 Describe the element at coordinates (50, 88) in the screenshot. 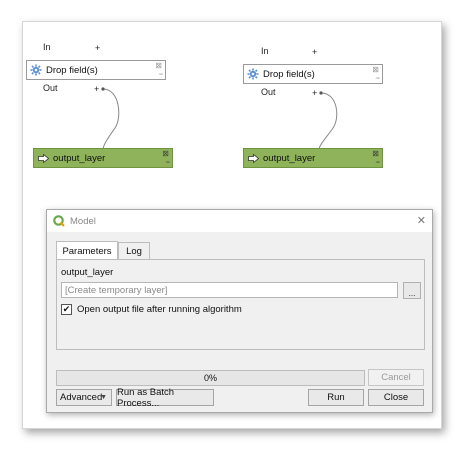

I see `out-label-left: Out` at that location.